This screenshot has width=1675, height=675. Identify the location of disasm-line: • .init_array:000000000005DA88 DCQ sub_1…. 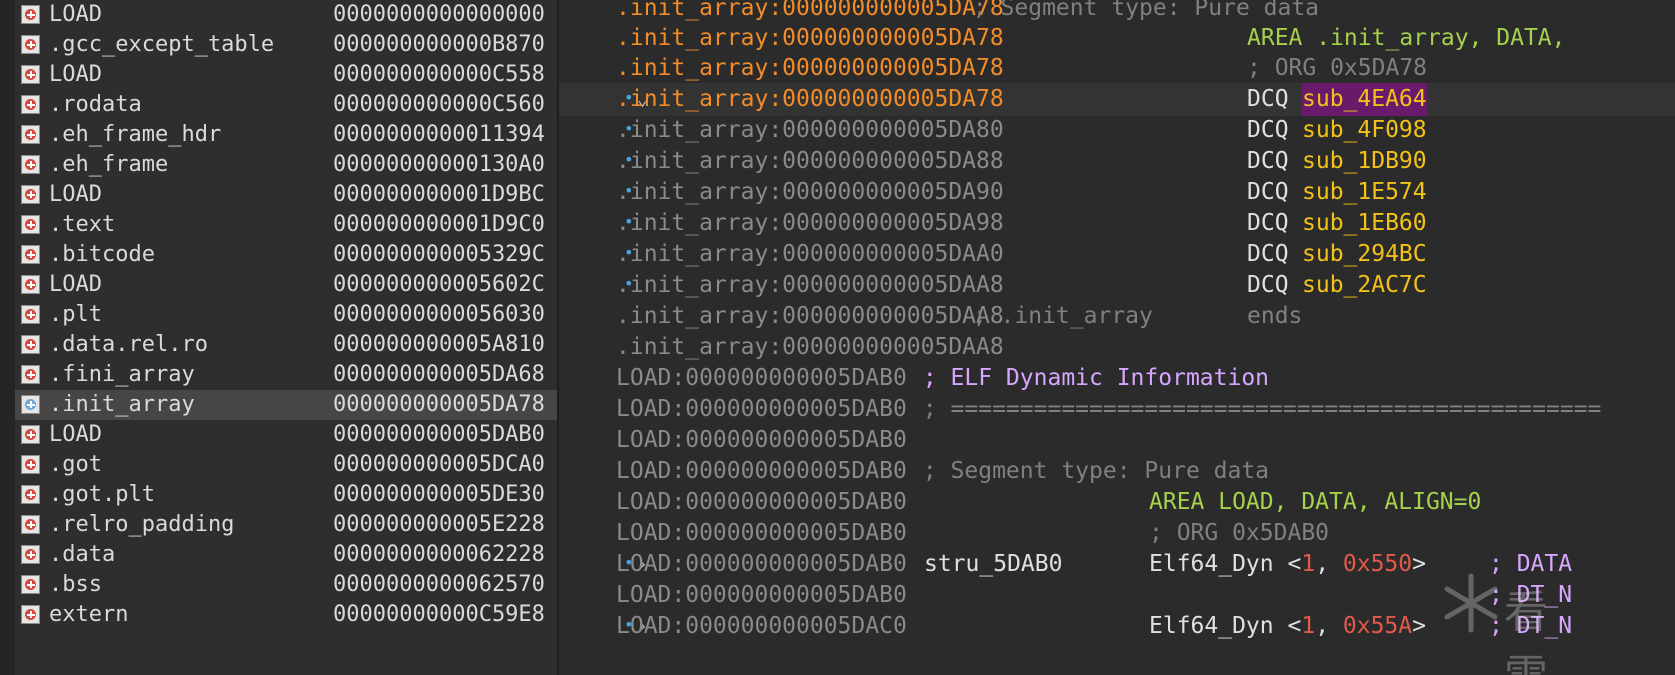
(1117, 161).